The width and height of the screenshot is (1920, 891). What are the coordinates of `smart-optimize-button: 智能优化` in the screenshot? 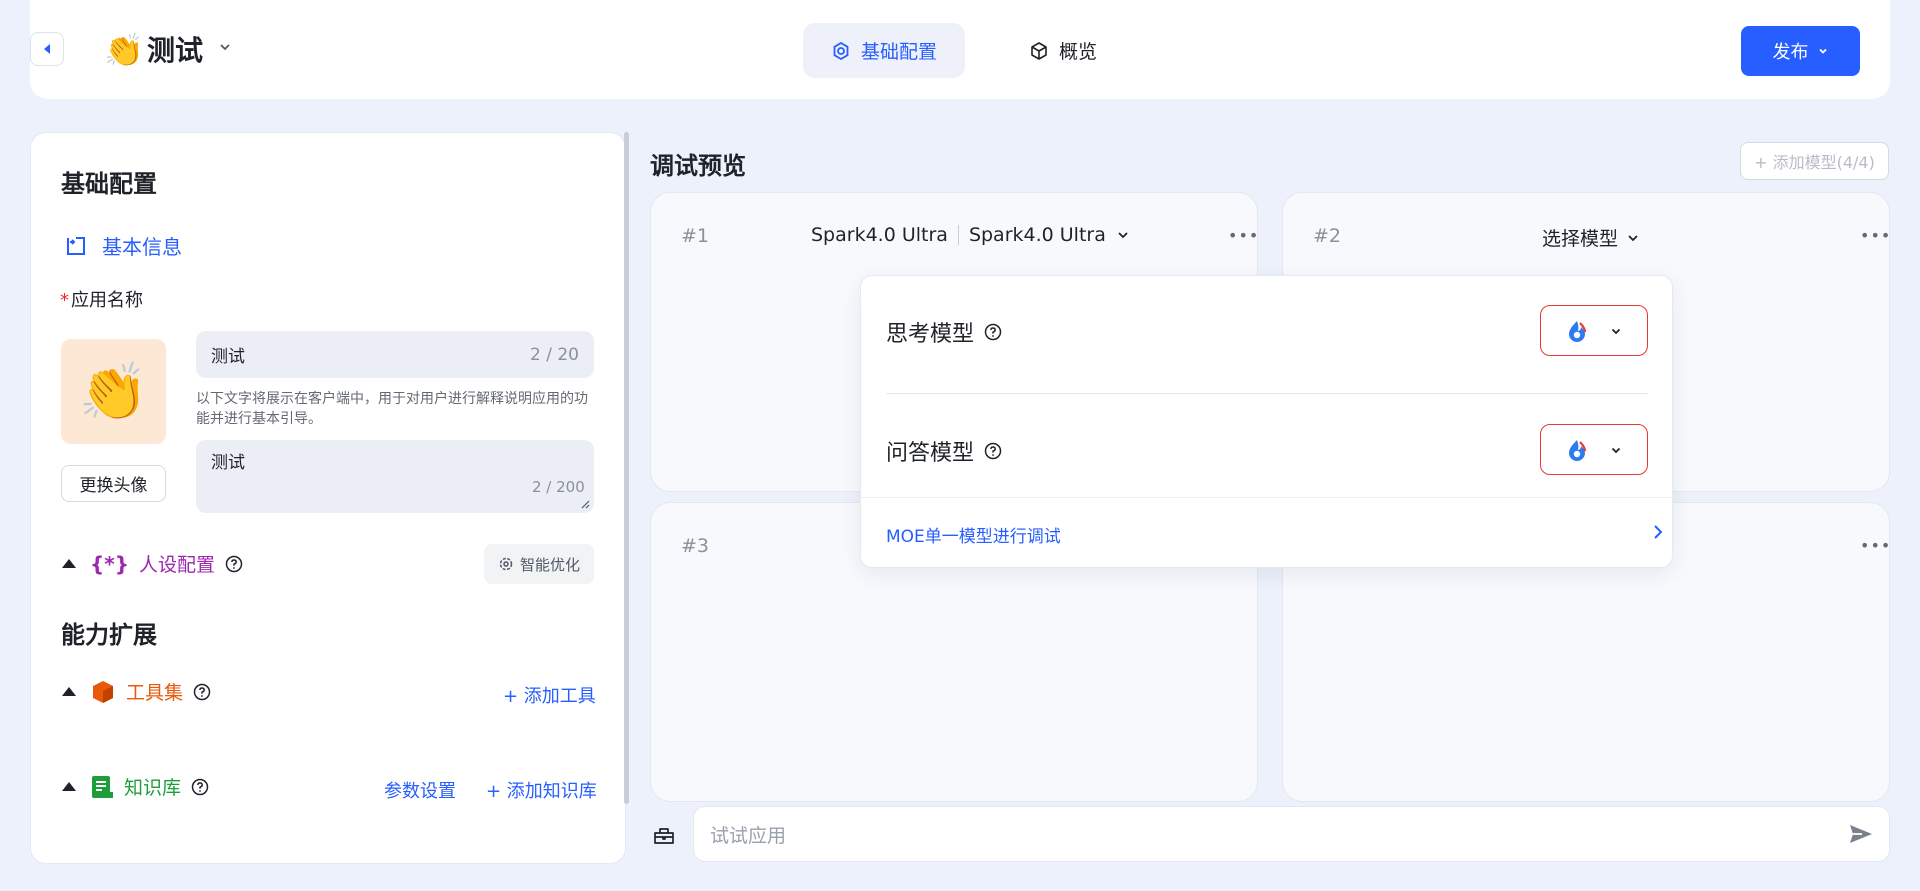 It's located at (539, 564).